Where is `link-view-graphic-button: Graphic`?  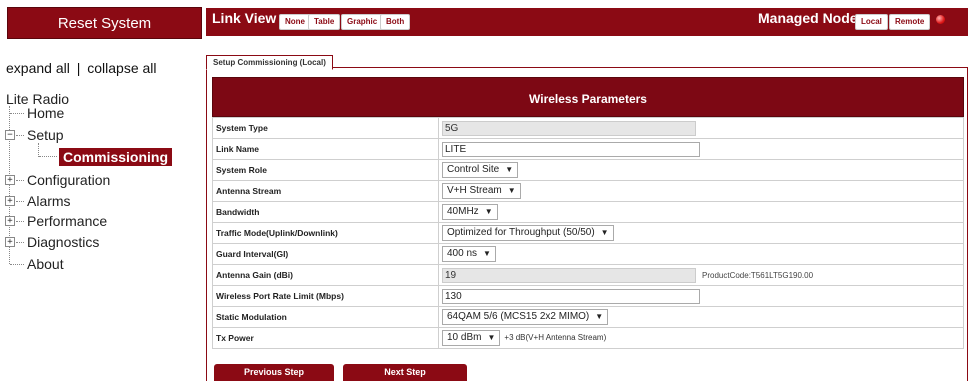
link-view-graphic-button: Graphic is located at coordinates (362, 22).